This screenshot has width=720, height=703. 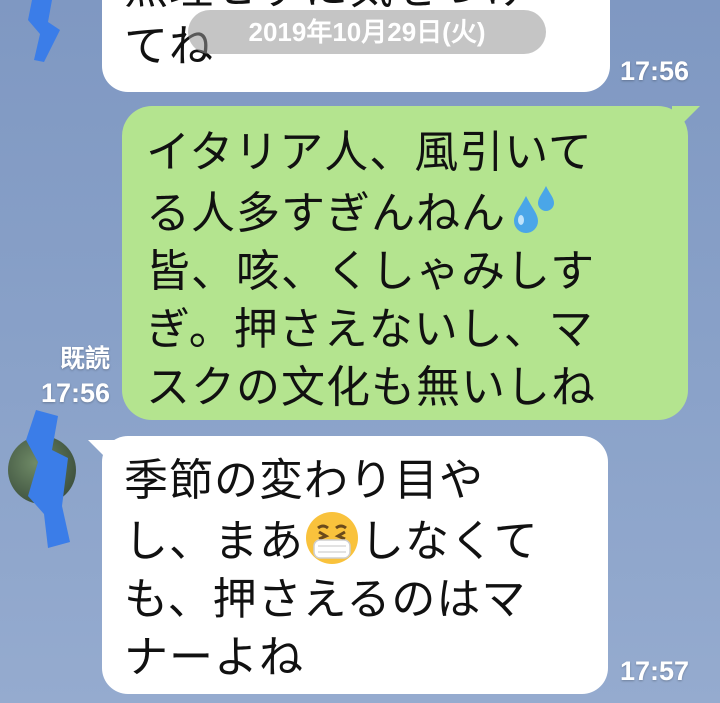 I want to click on message-text-line: 季節の変わり目や, so click(x=304, y=480).